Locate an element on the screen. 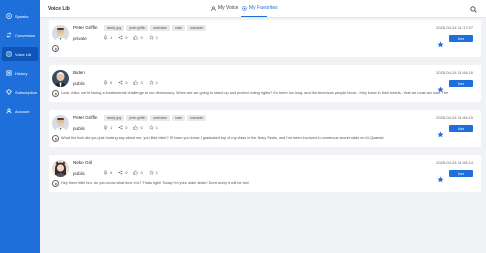 The image size is (486, 253). sidebar-item-conversion: Conversion is located at coordinates (20, 35).